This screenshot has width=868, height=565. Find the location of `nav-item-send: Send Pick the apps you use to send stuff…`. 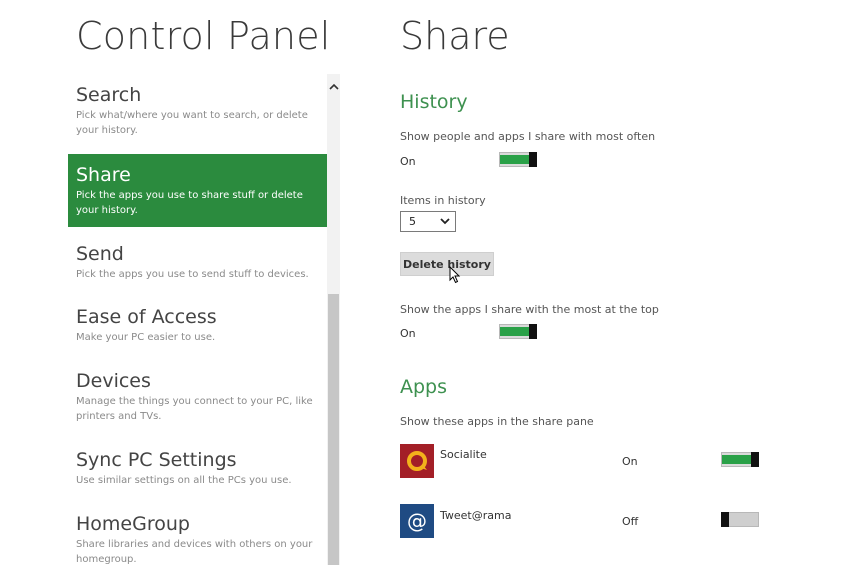

nav-item-send: Send Pick the apps you use to send stuff… is located at coordinates (197, 263).